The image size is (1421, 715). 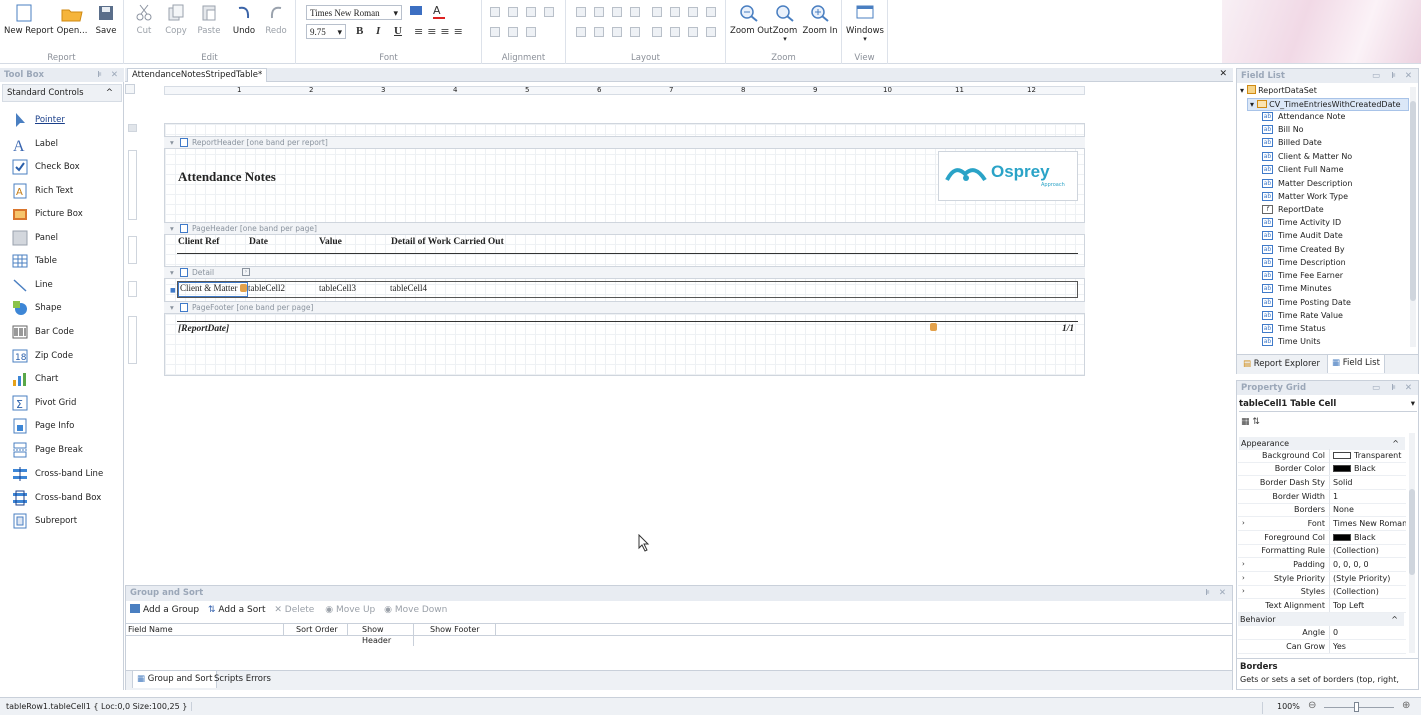 What do you see at coordinates (326, 31) in the screenshot?
I see `font-size-select: 9.75 ▾` at bounding box center [326, 31].